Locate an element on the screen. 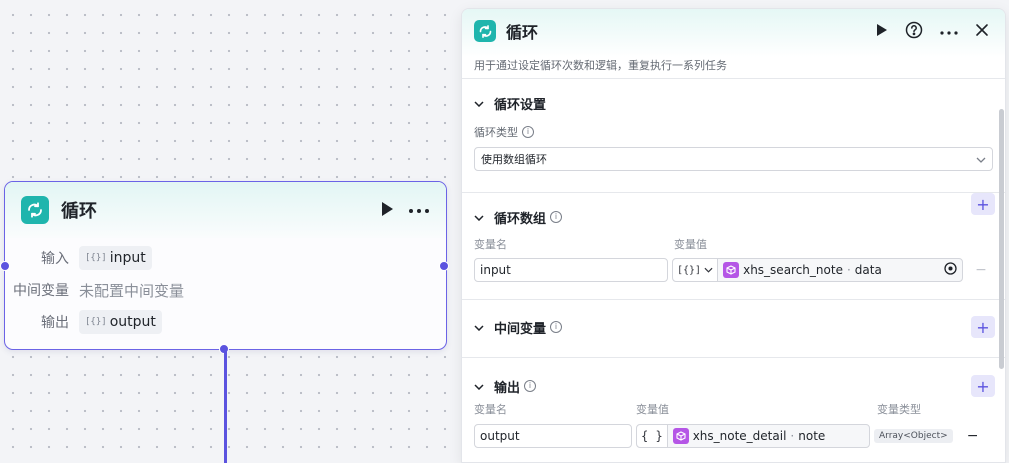  node-intermediate-row: 中间变量 未配置中间变量 is located at coordinates (225, 290).